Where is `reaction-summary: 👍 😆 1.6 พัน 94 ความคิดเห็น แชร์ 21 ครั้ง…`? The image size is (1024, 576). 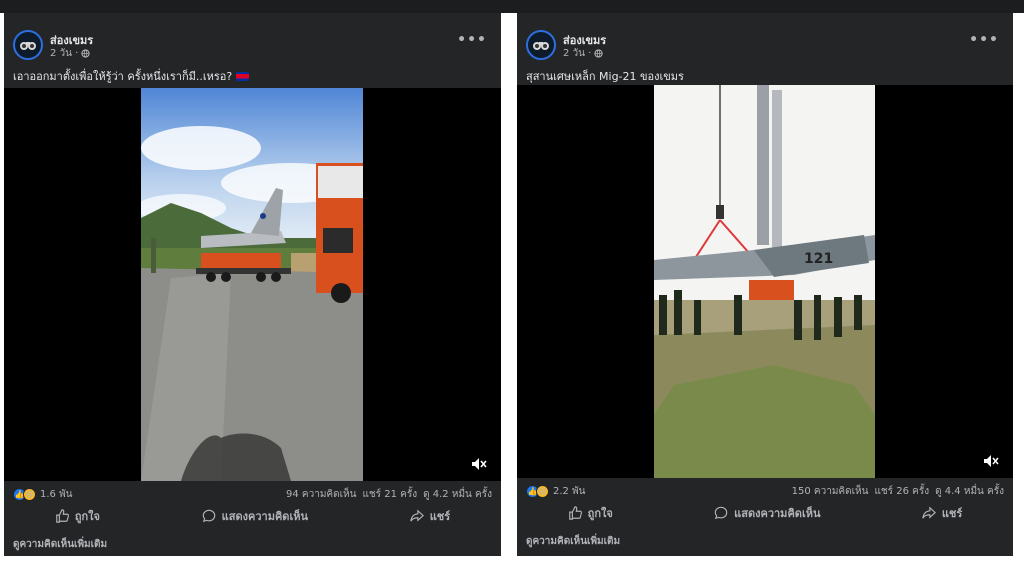
reaction-summary: 👍 😆 1.6 พัน 94 ความคิดเห็น แชร์ 21 ครั้ง… is located at coordinates (252, 494).